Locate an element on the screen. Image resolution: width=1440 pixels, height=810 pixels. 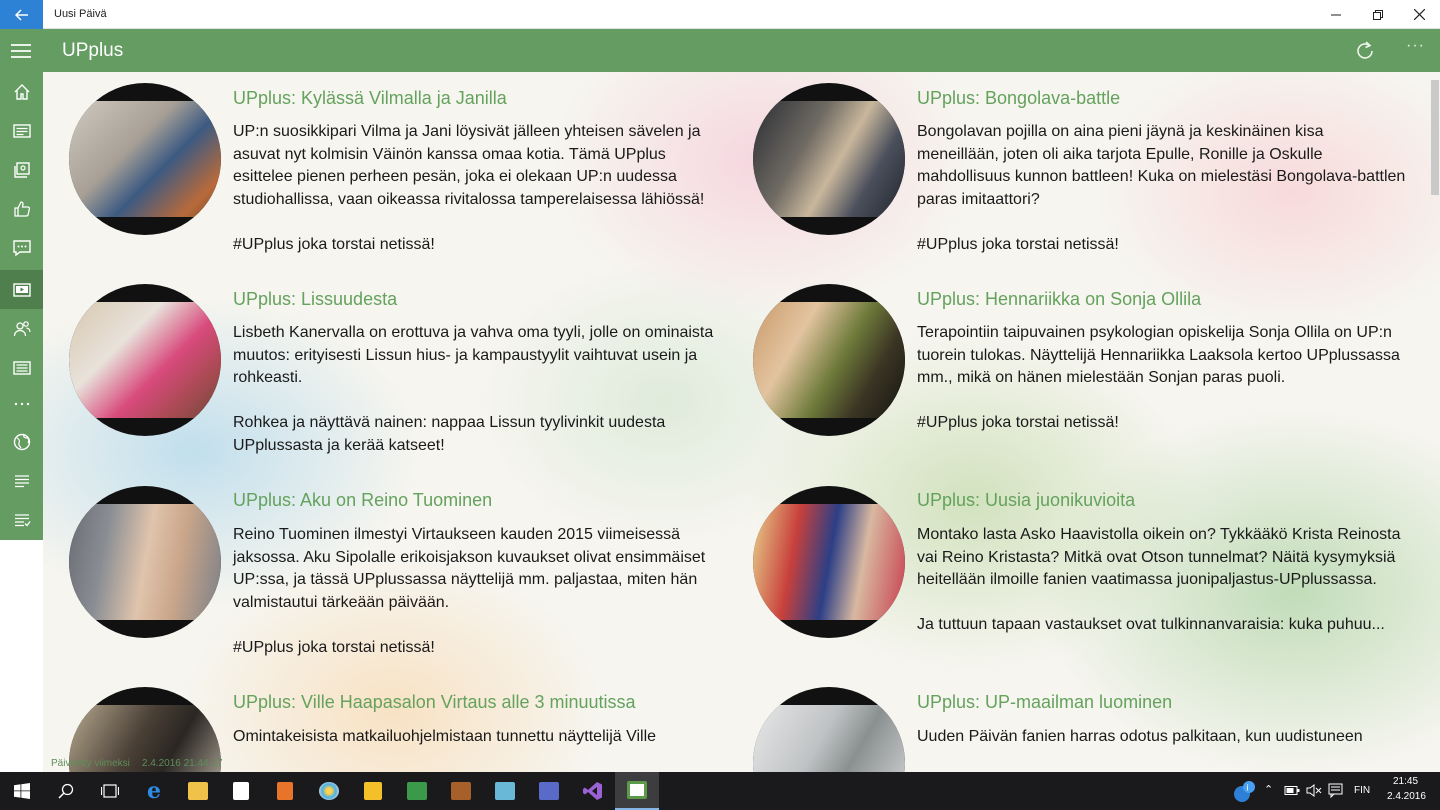
gallery-icon is located at coordinates (21, 169).